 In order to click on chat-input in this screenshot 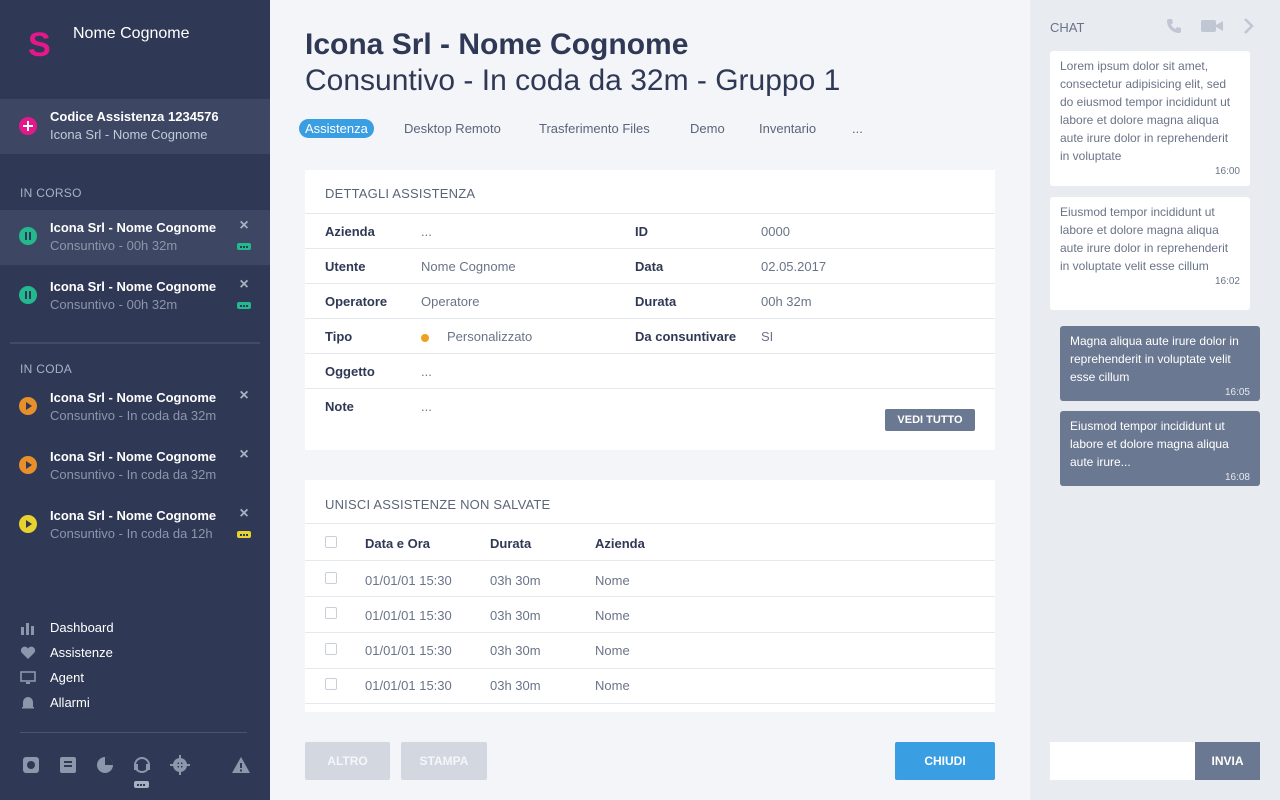, I will do `click(1123, 761)`.